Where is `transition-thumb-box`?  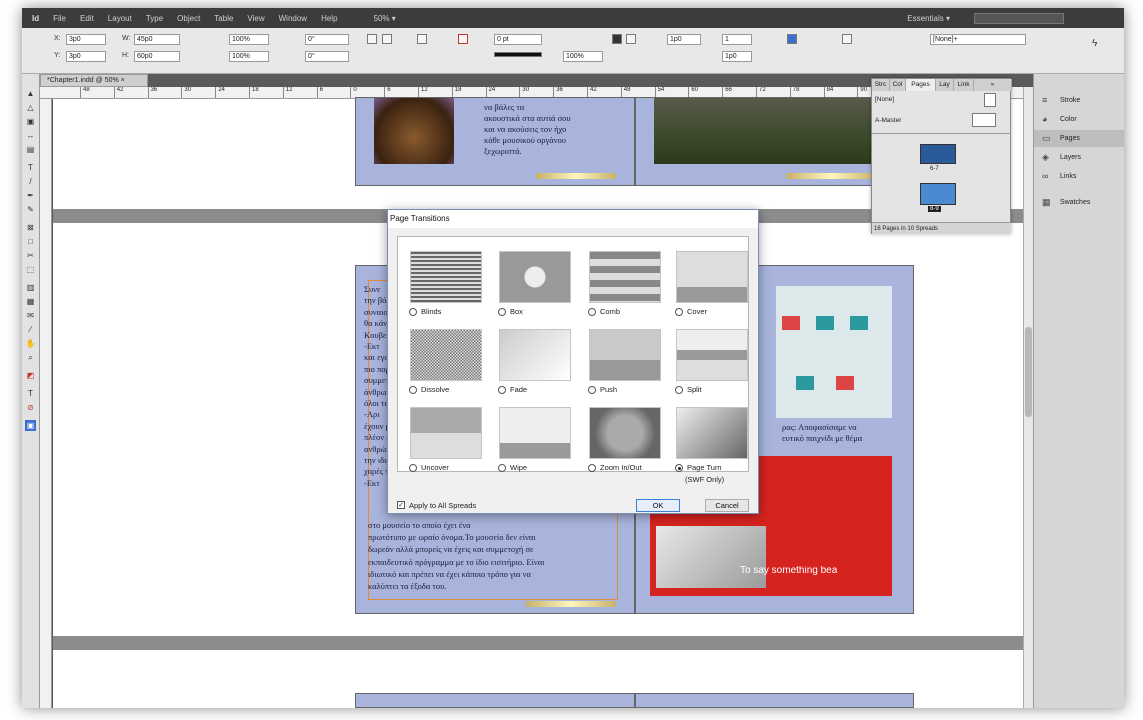
transition-thumb-box is located at coordinates (535, 277).